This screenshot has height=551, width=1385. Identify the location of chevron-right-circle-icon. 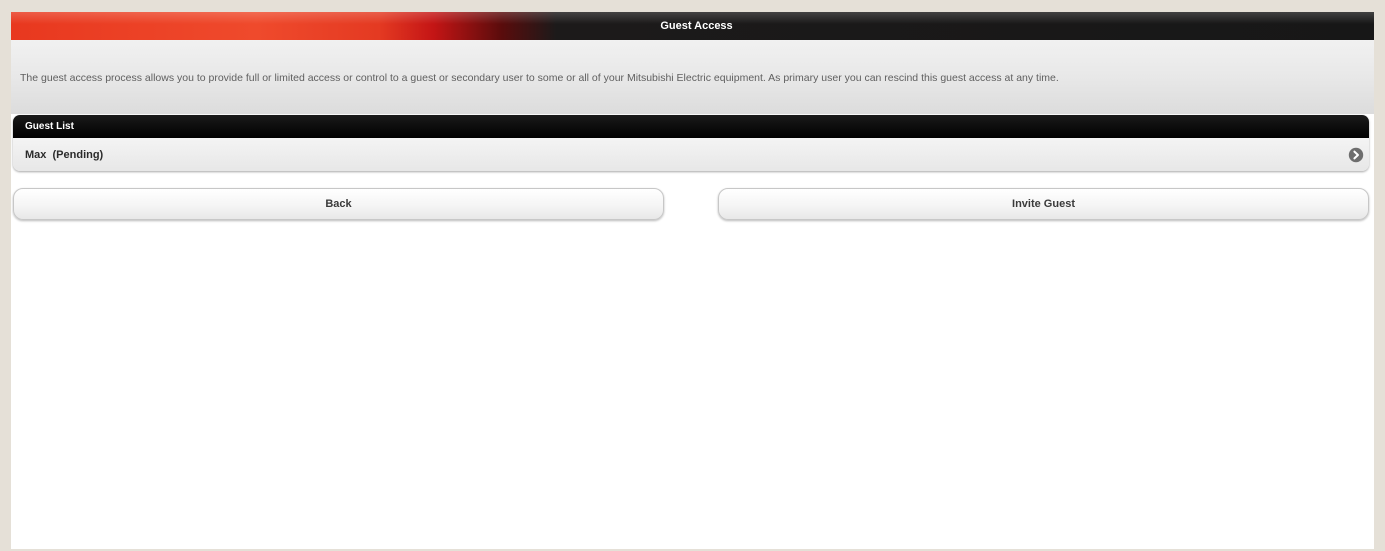
(1356, 155).